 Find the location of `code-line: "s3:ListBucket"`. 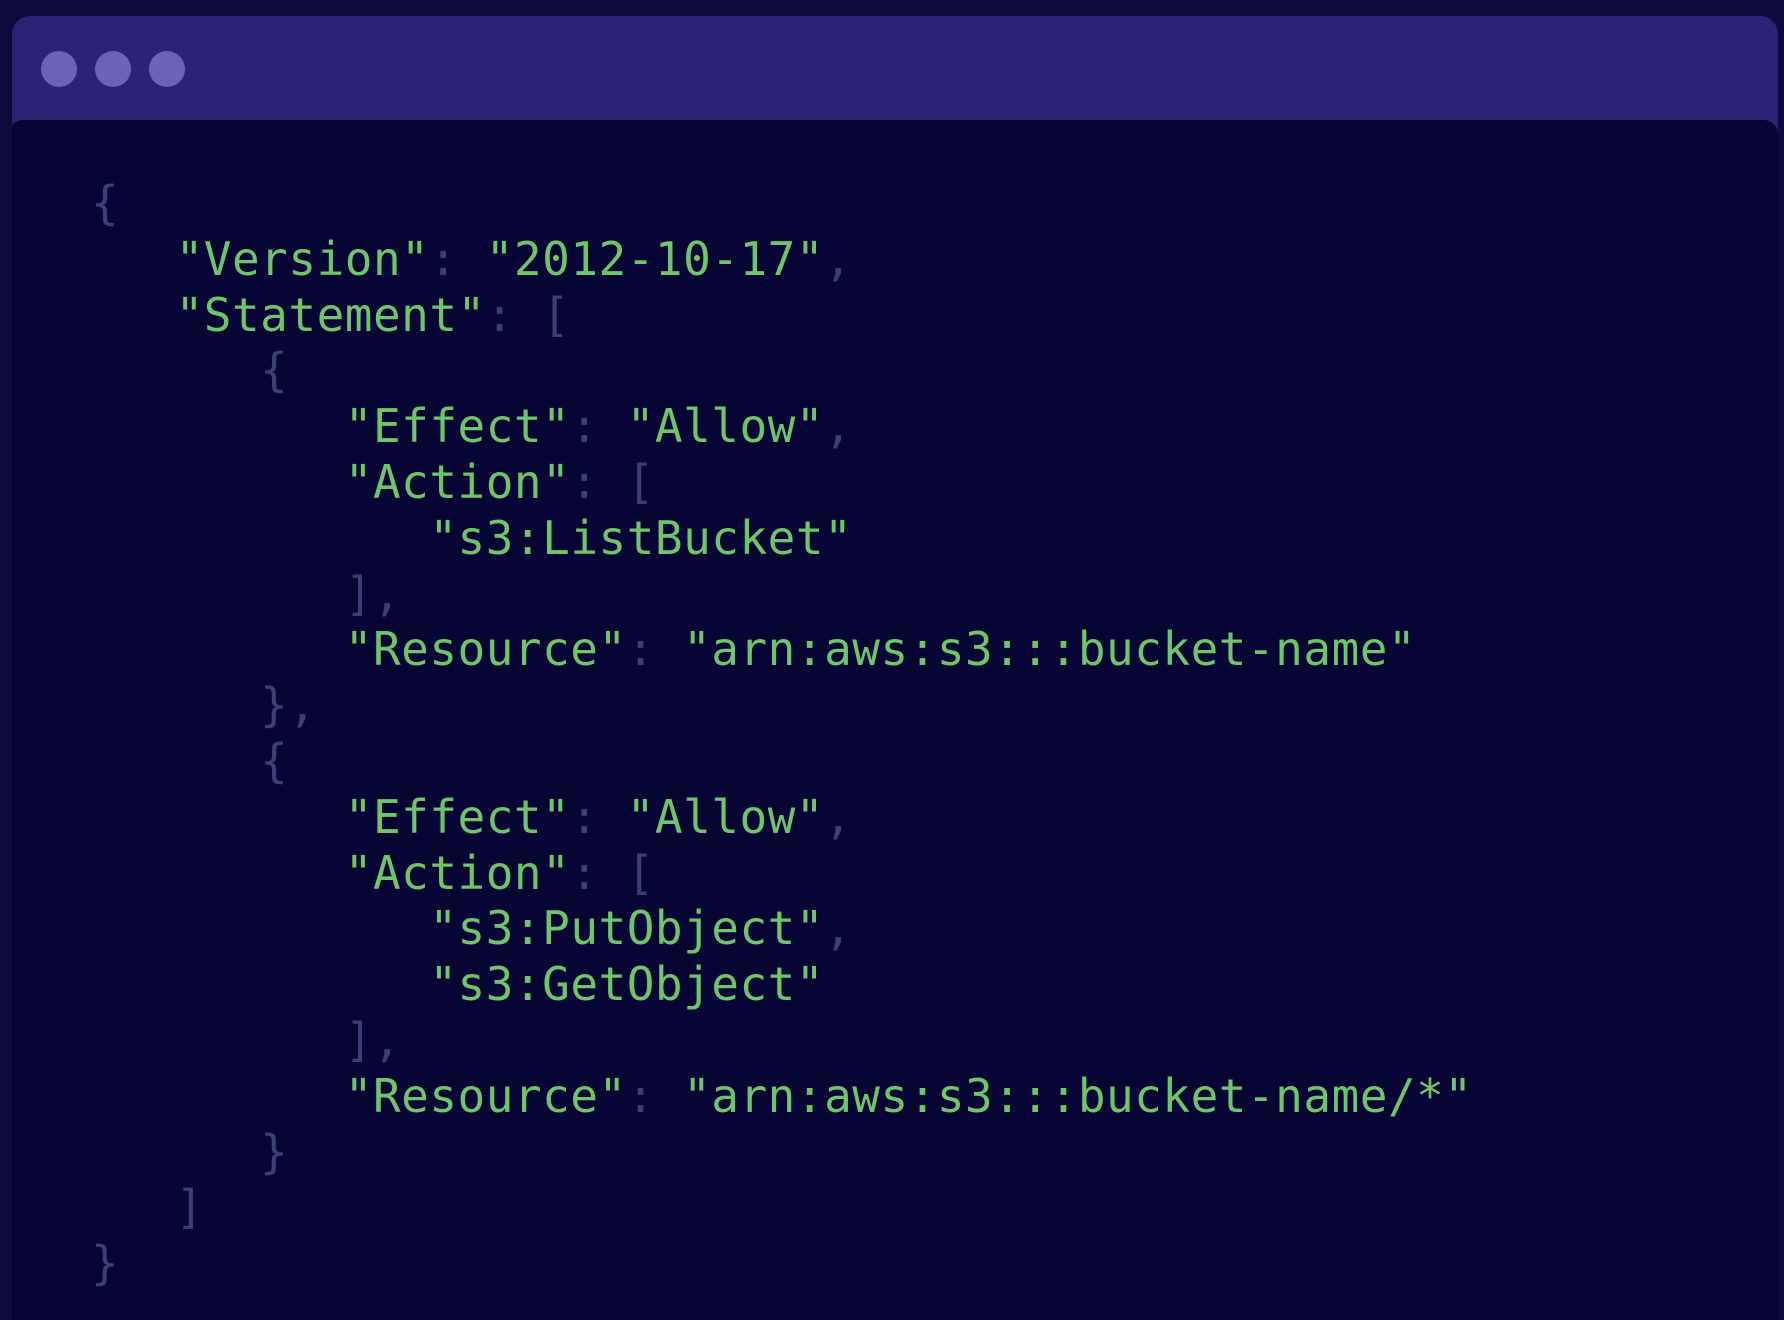

code-line: "s3:ListBucket" is located at coordinates (782, 539).